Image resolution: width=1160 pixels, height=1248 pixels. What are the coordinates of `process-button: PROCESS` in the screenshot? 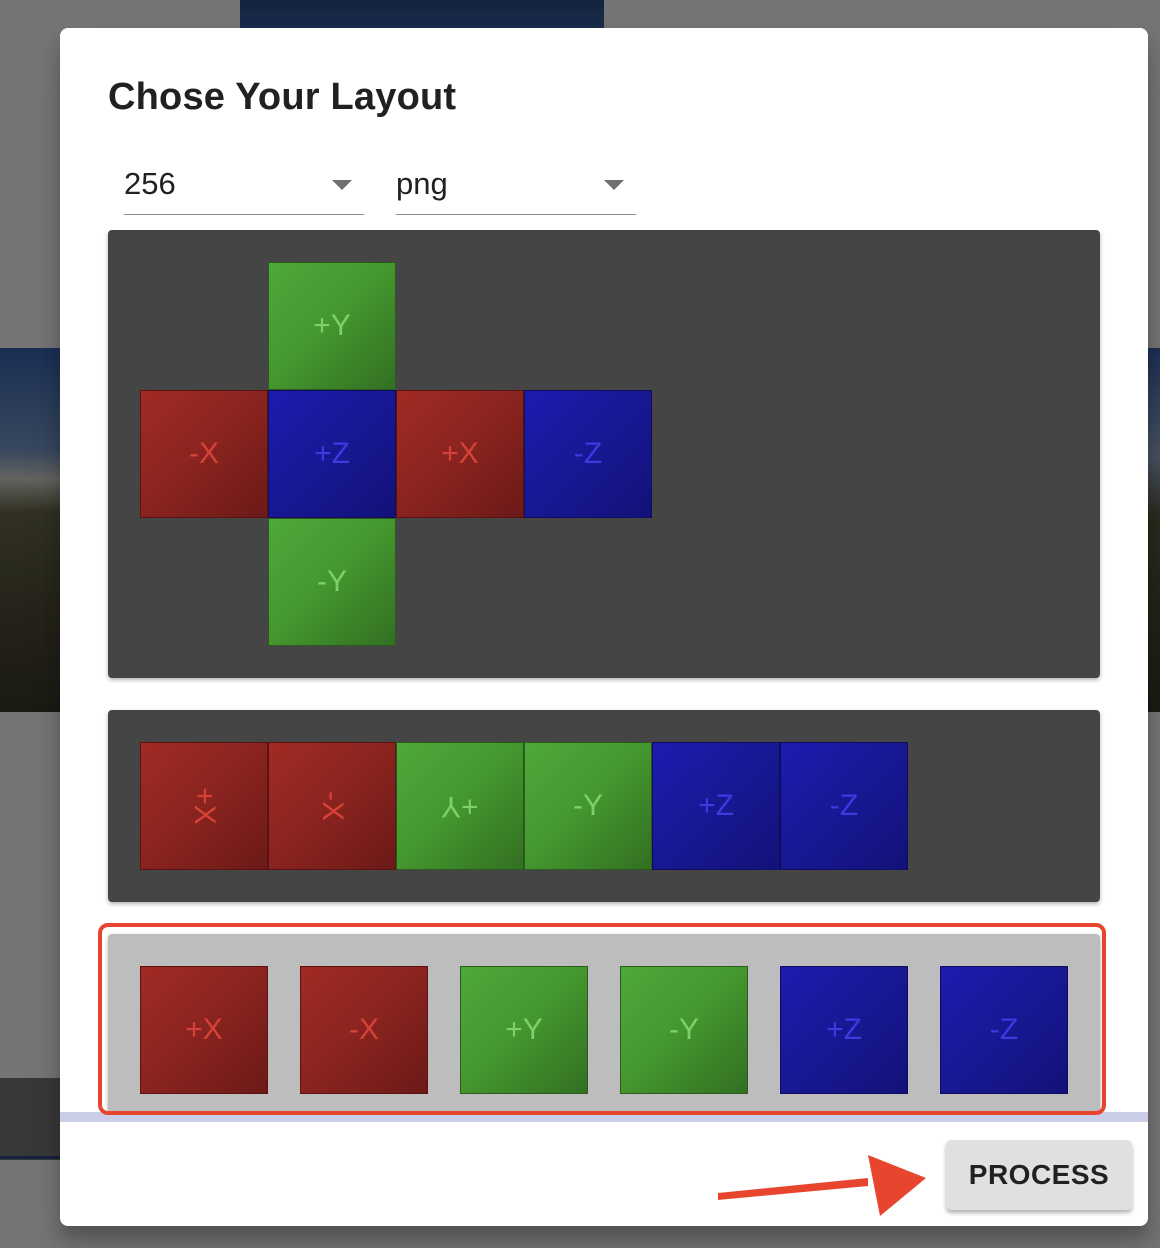 It's located at (1039, 1175).